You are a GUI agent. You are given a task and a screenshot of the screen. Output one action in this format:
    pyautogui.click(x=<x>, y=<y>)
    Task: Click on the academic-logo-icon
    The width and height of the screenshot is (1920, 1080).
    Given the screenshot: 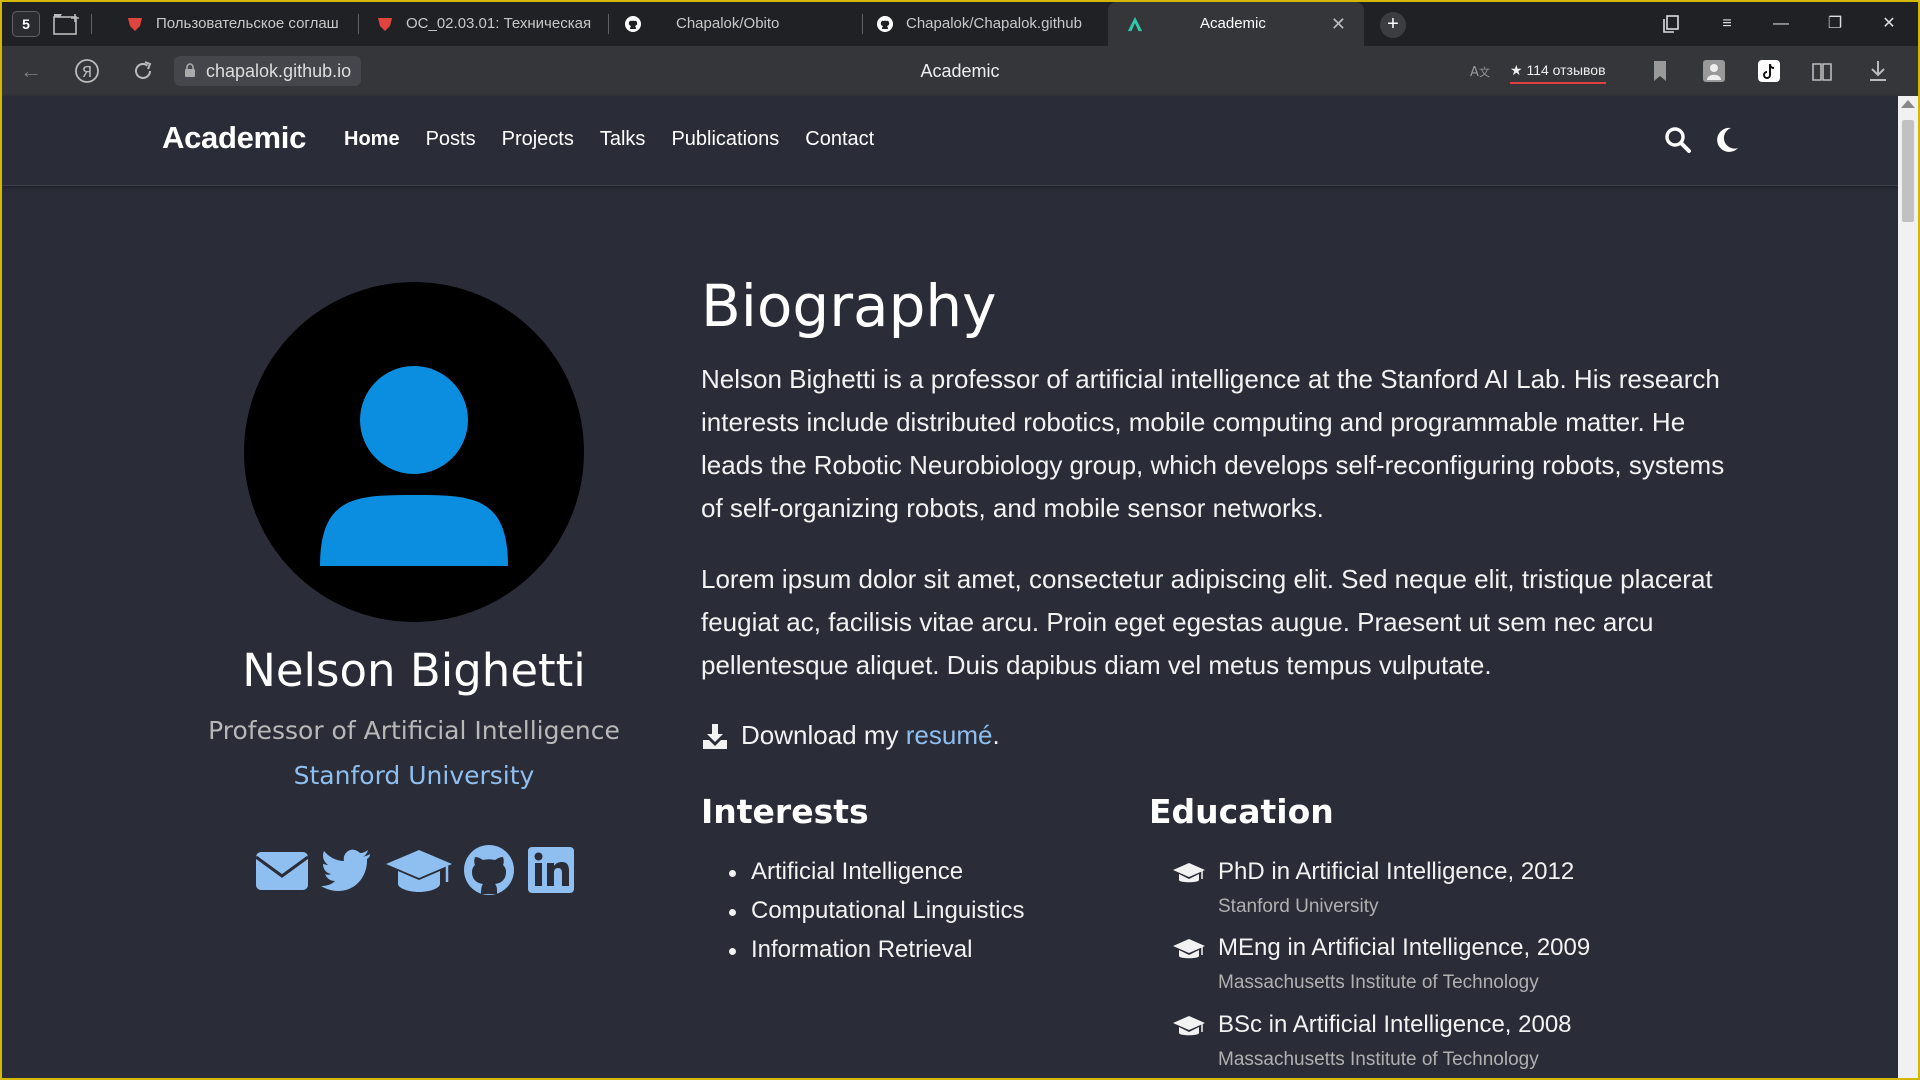 What is the action you would take?
    pyautogui.click(x=1135, y=24)
    